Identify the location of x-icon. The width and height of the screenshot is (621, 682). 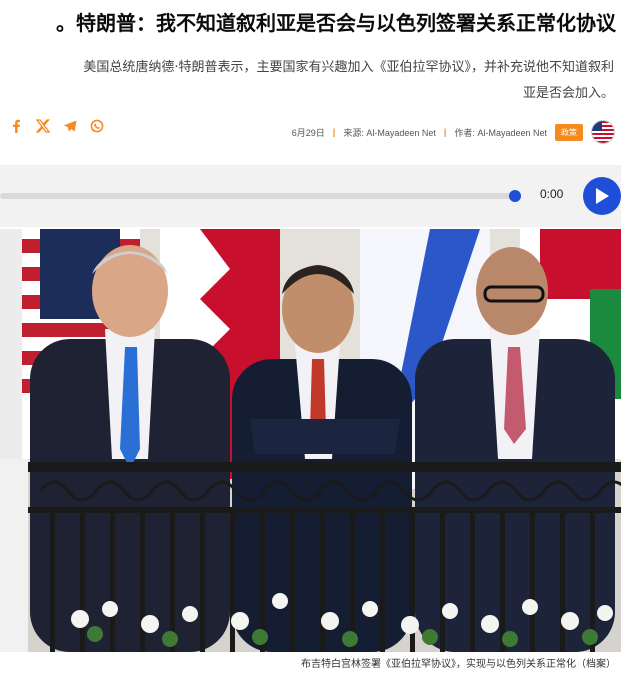
(42, 125).